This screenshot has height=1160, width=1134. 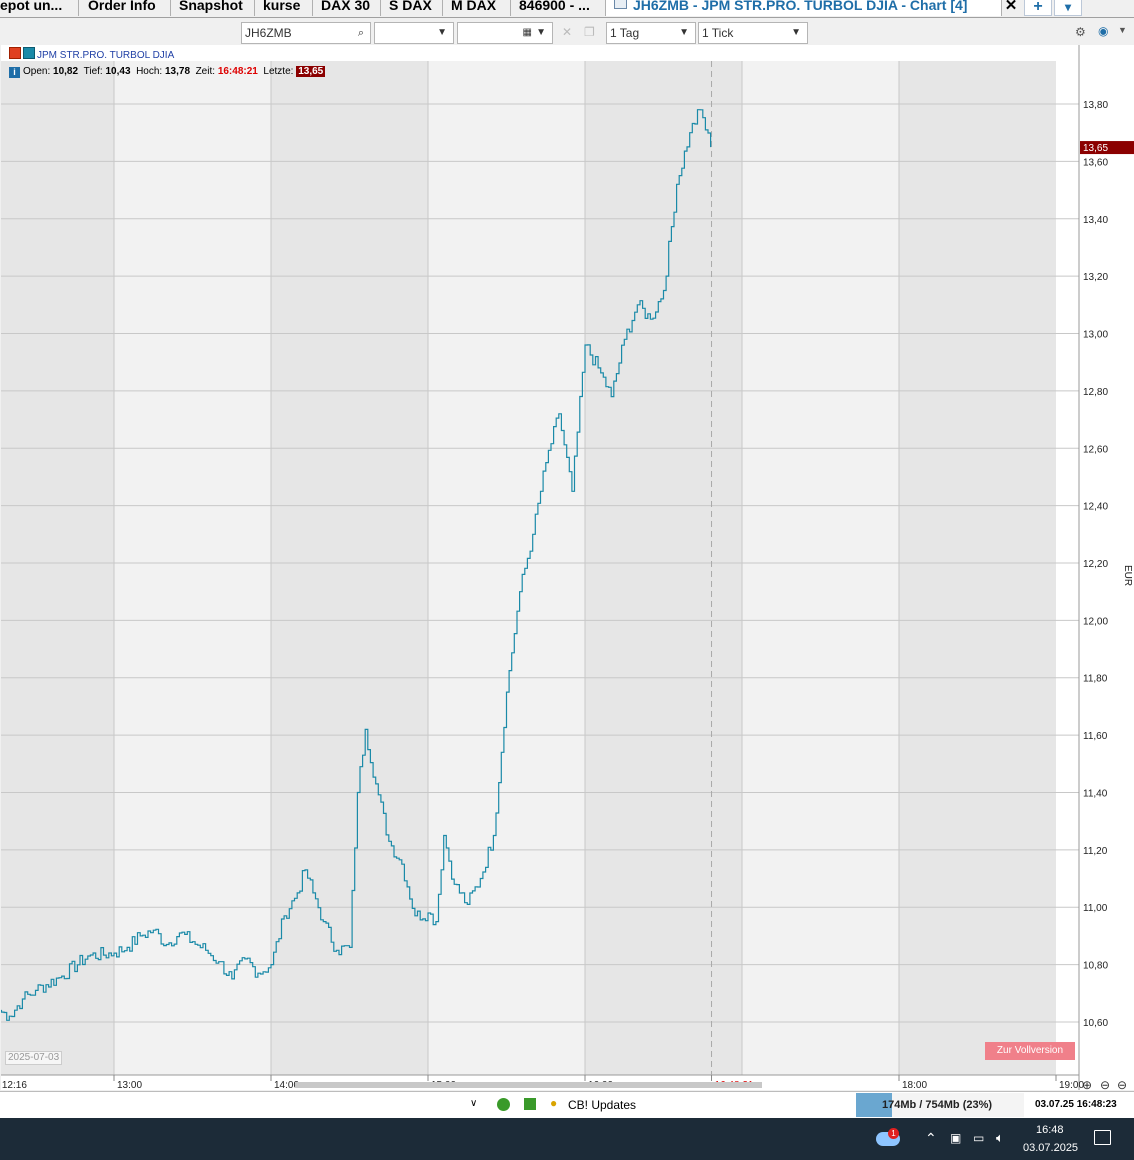 What do you see at coordinates (1095, 793) in the screenshot?
I see `y-tick-label: 11,40` at bounding box center [1095, 793].